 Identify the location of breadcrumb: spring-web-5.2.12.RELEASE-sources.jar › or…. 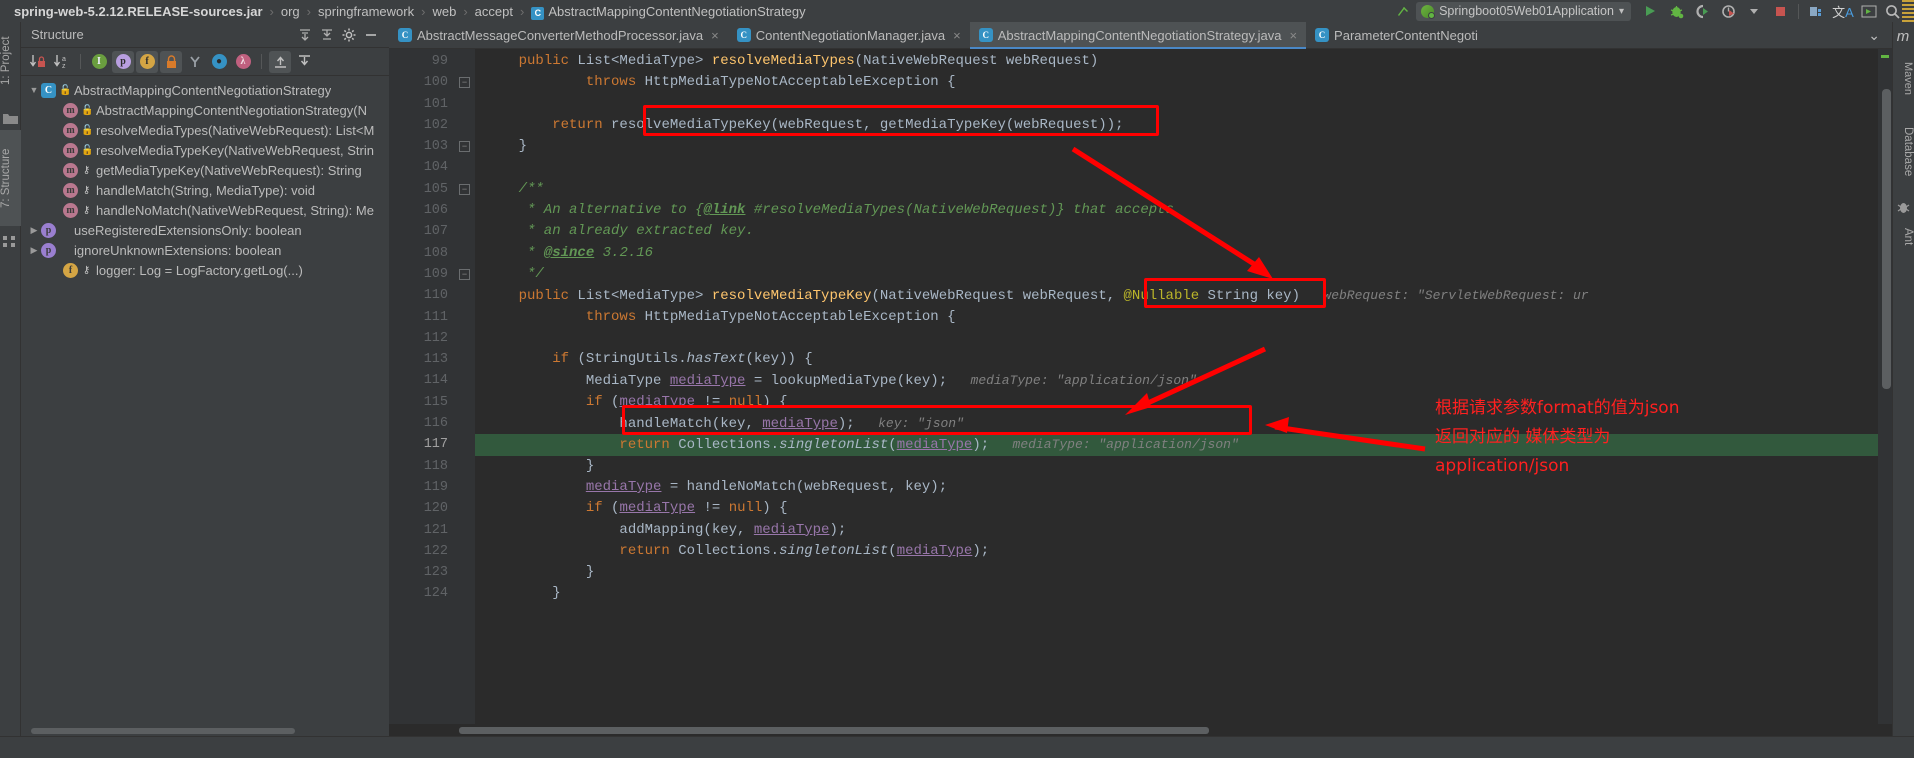
(410, 12).